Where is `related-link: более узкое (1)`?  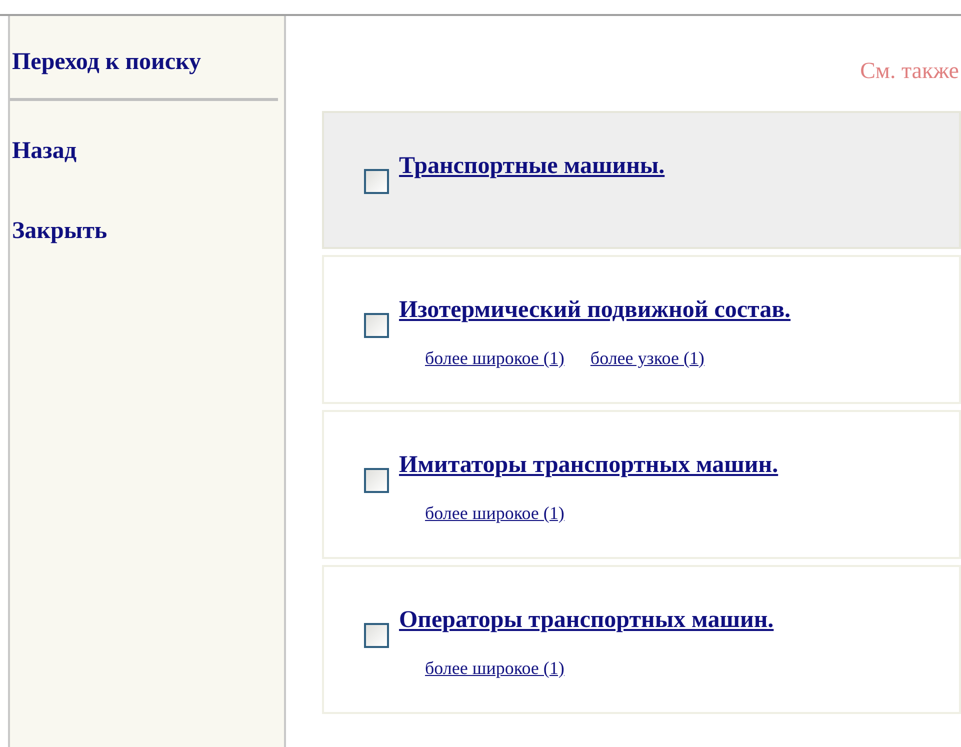 related-link: более узкое (1) is located at coordinates (647, 358).